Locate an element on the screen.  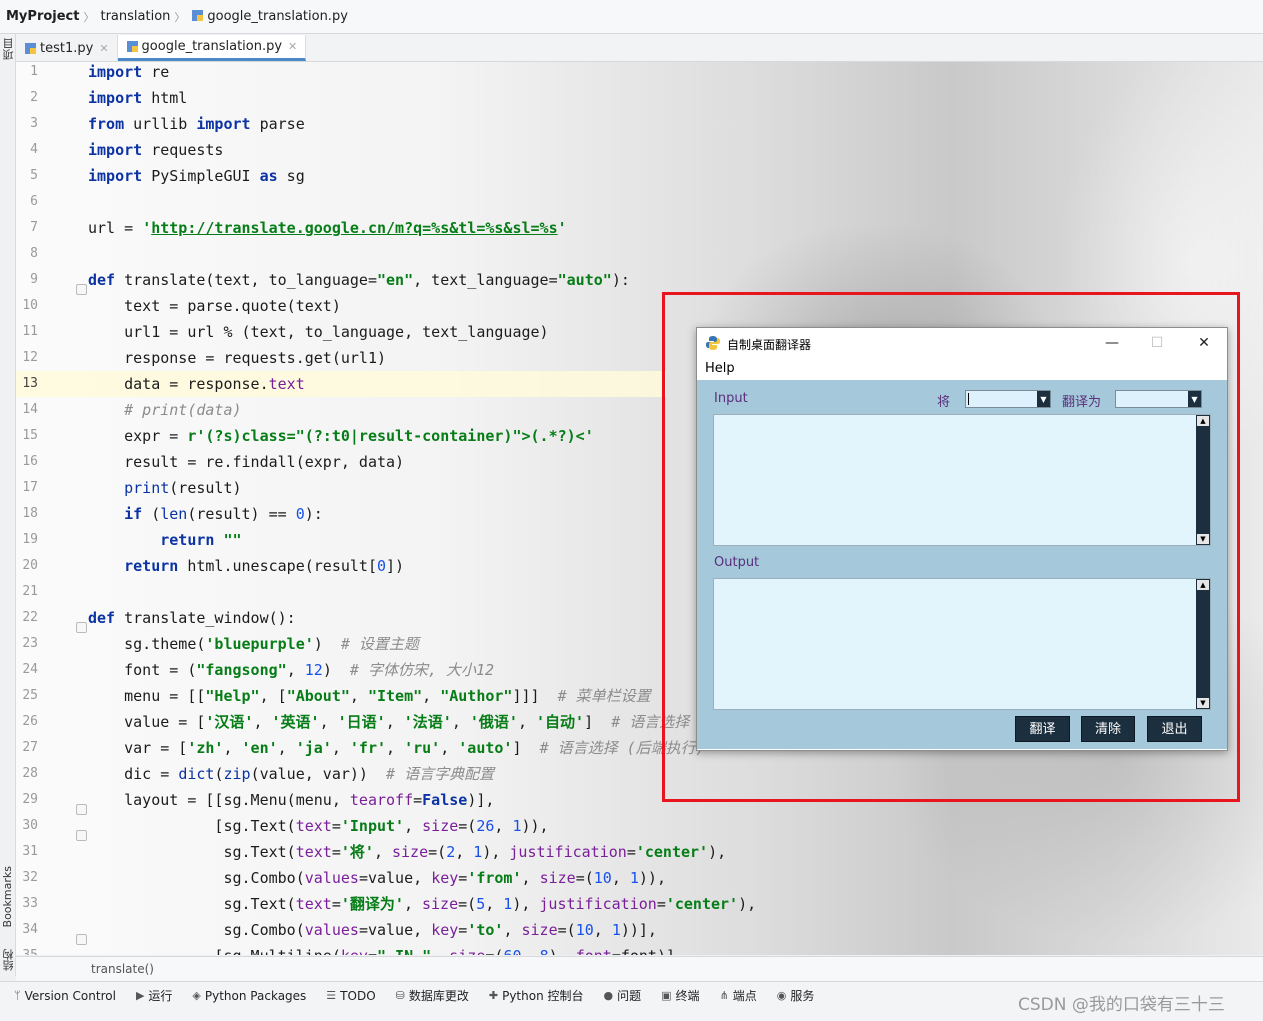
code-line: data = response.text is located at coordinates (196, 384).